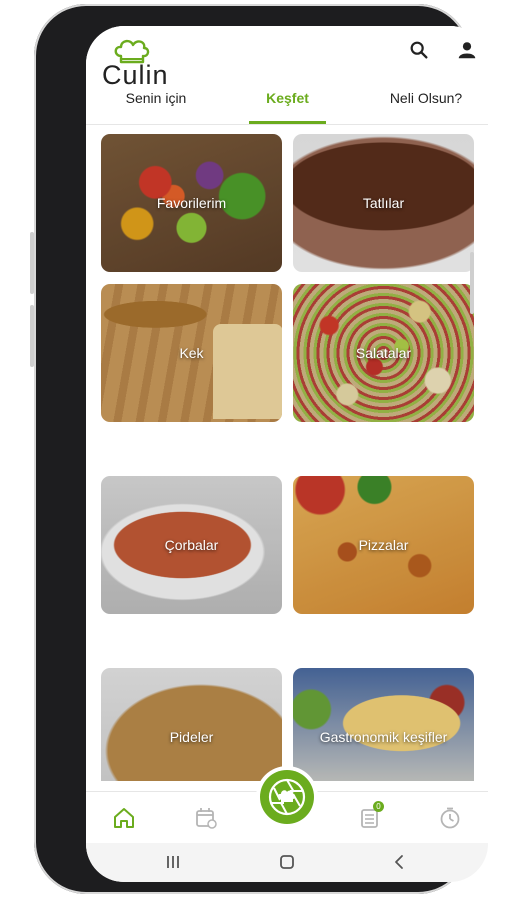  I want to click on category-card-corbalar: Çorbalar, so click(191, 545).